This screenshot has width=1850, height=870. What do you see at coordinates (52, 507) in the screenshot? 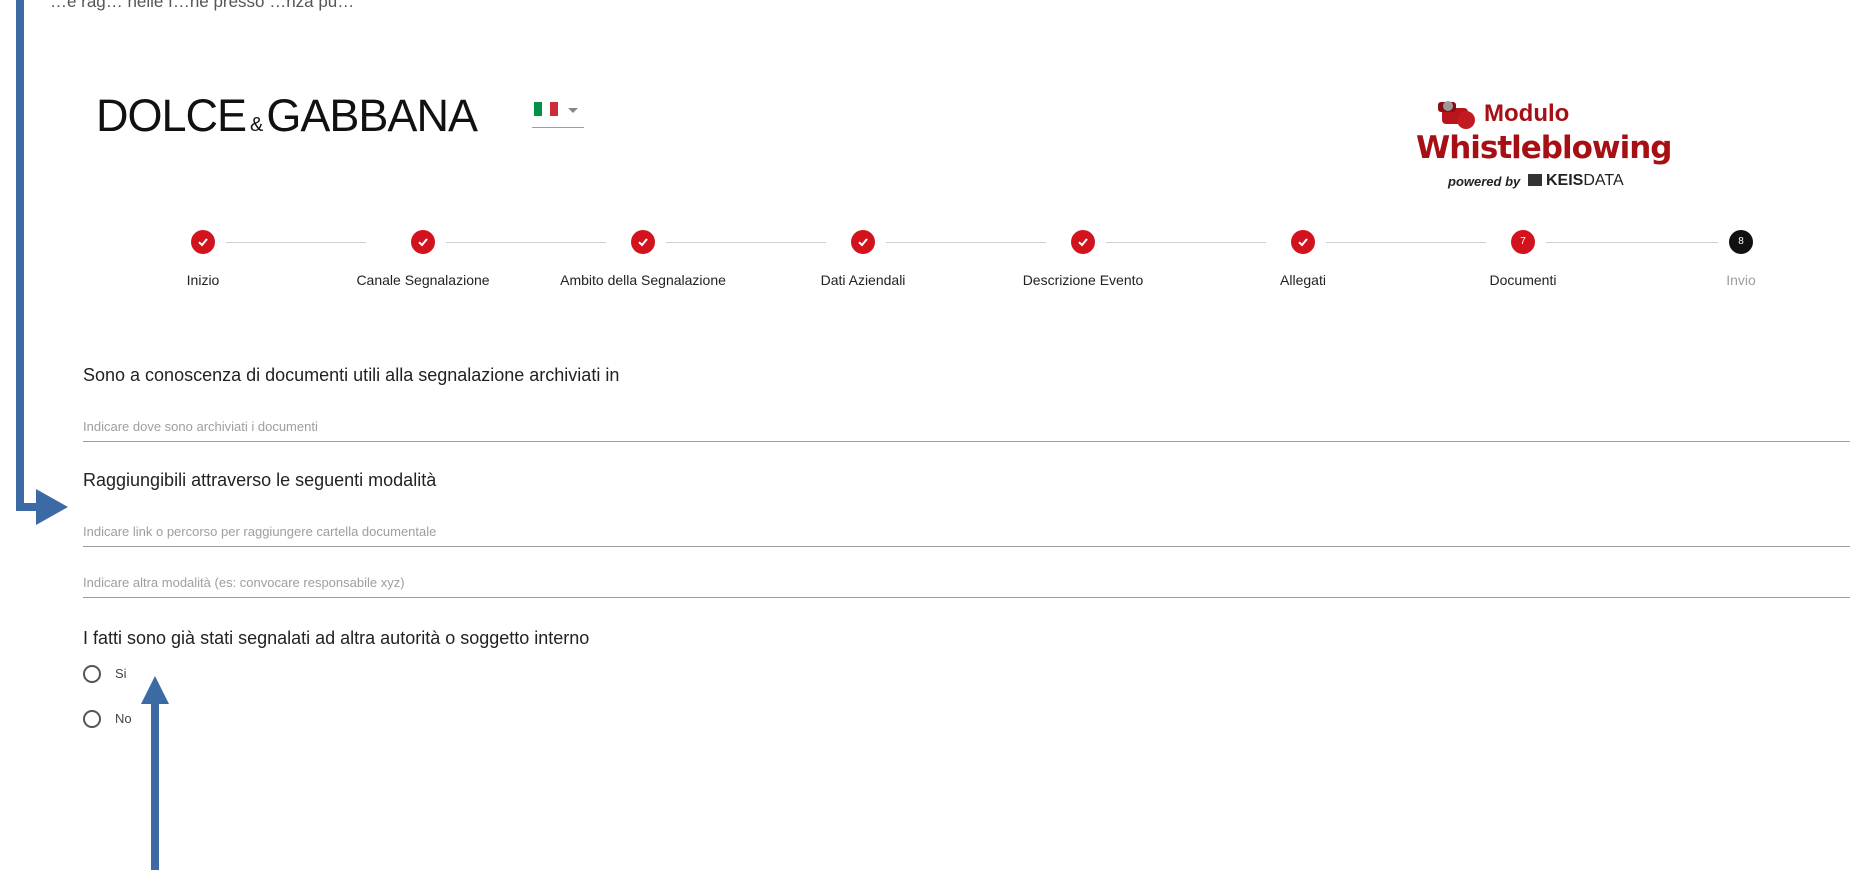
I see `annotation-arrow-right-icon` at bounding box center [52, 507].